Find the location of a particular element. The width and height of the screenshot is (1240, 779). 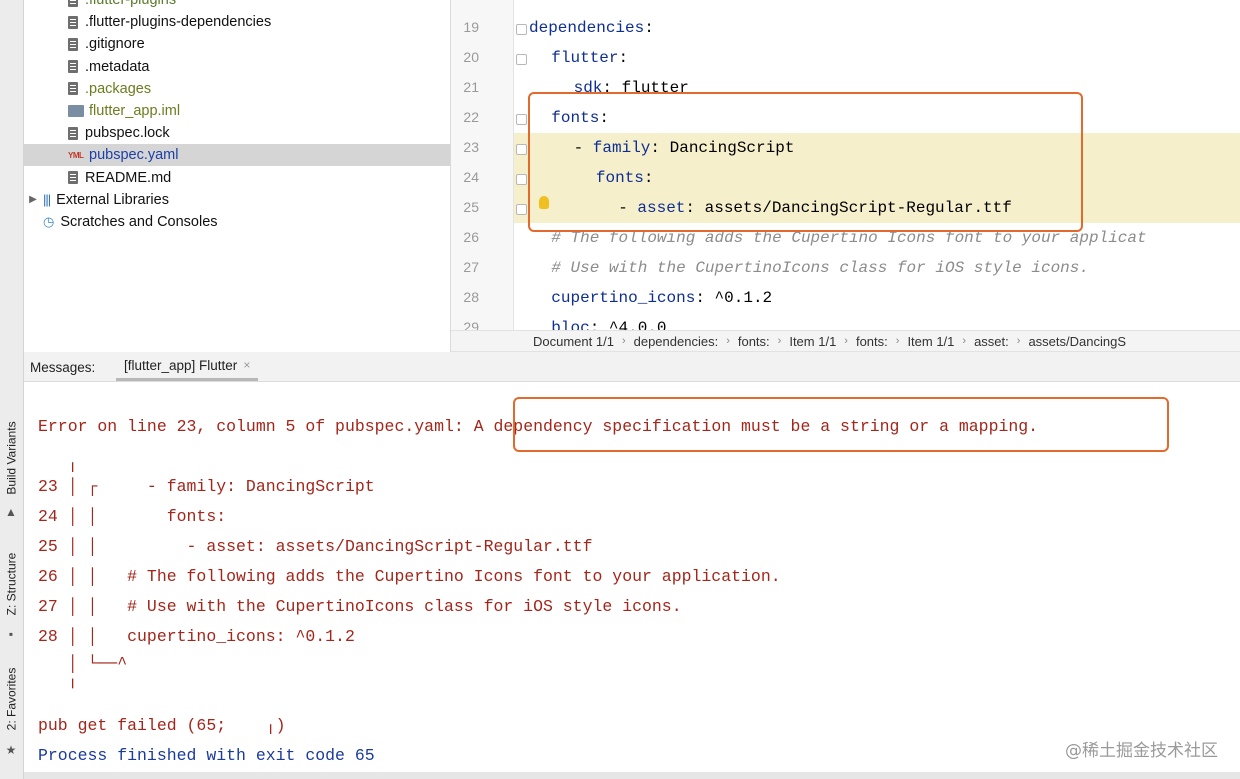

breadcrumb-item: Document 1/1 is located at coordinates (573, 341).